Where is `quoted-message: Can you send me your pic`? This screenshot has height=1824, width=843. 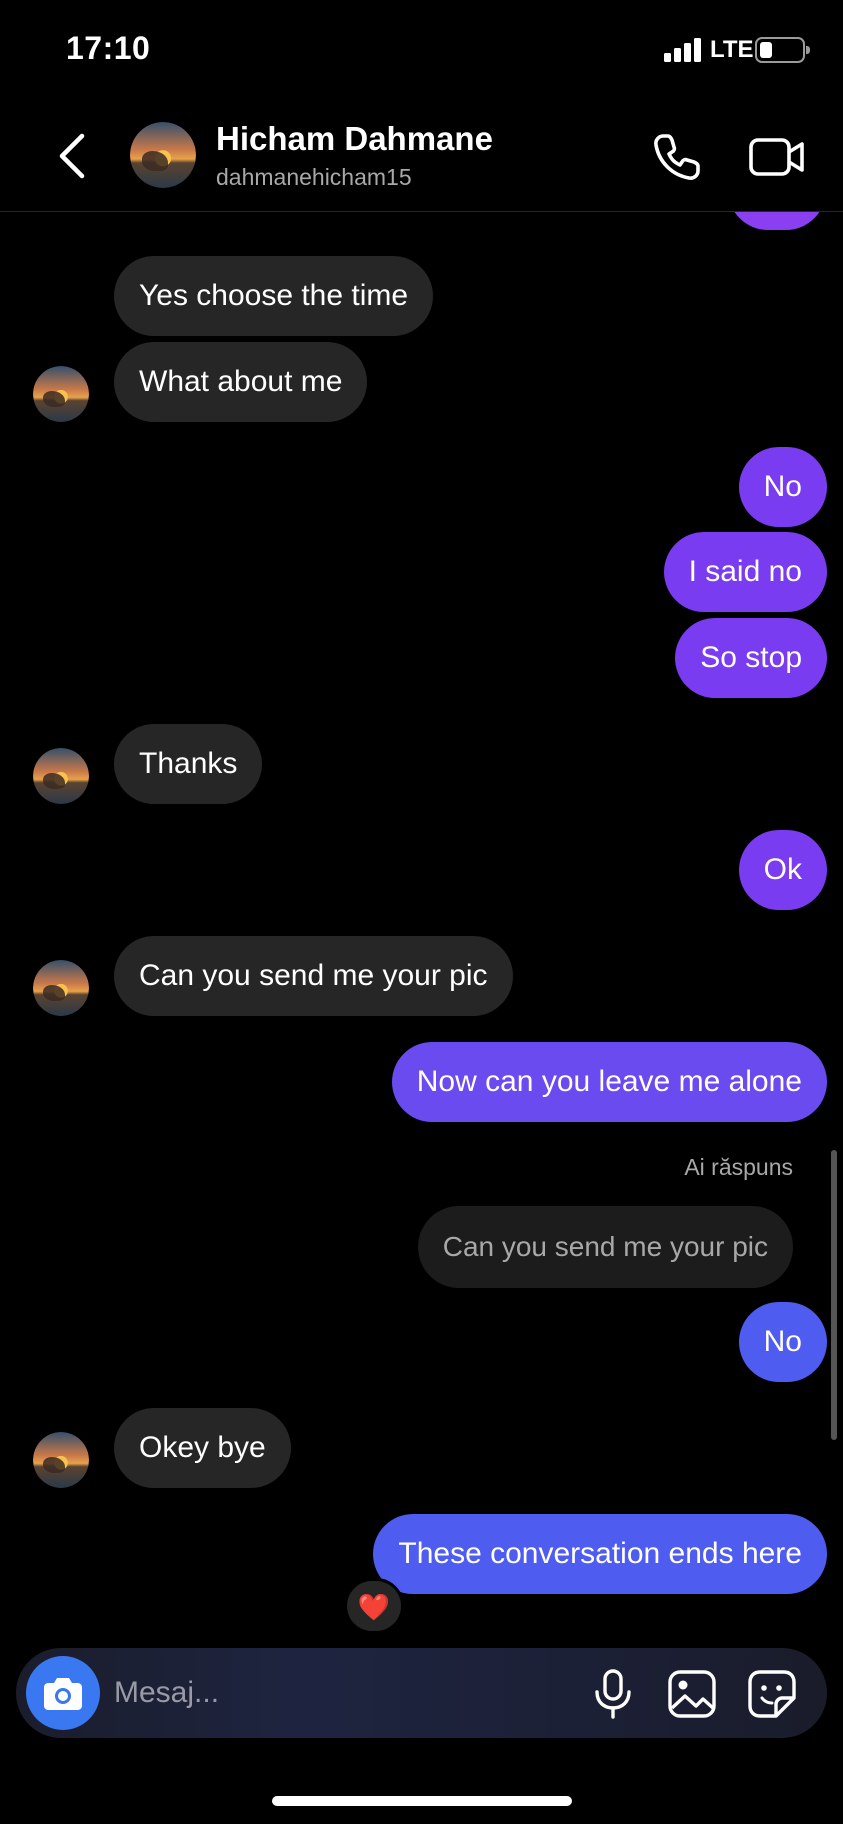
quoted-message: Can you send me your pic is located at coordinates (605, 1247).